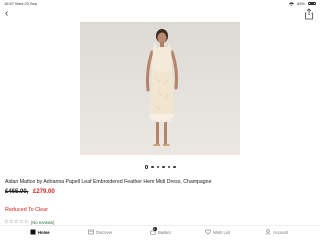 The height and width of the screenshot is (241, 320). I want to click on basket-icon: 1, so click(153, 230).